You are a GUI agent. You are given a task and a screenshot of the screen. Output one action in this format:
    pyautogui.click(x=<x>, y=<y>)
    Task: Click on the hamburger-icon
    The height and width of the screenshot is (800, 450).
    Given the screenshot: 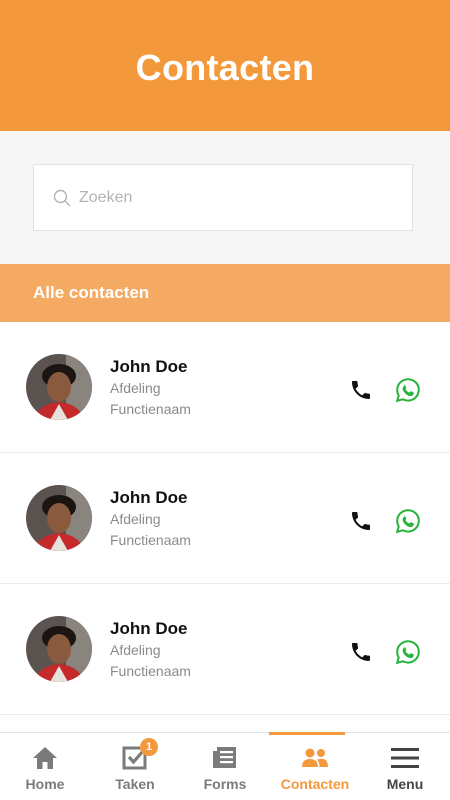 What is the action you would take?
    pyautogui.click(x=405, y=758)
    